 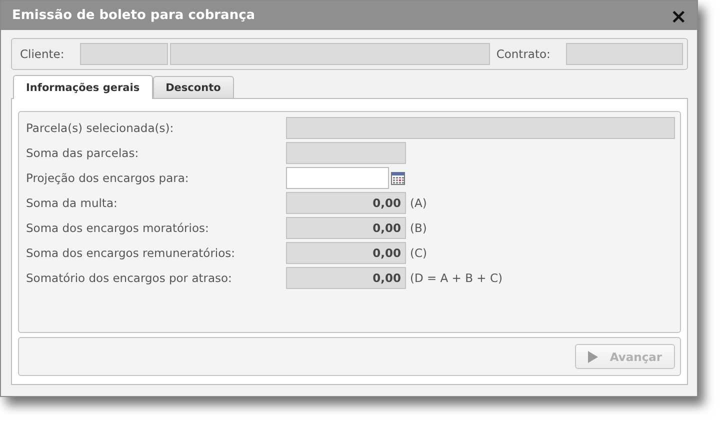 What do you see at coordinates (398, 178) in the screenshot?
I see `calendar-icon` at bounding box center [398, 178].